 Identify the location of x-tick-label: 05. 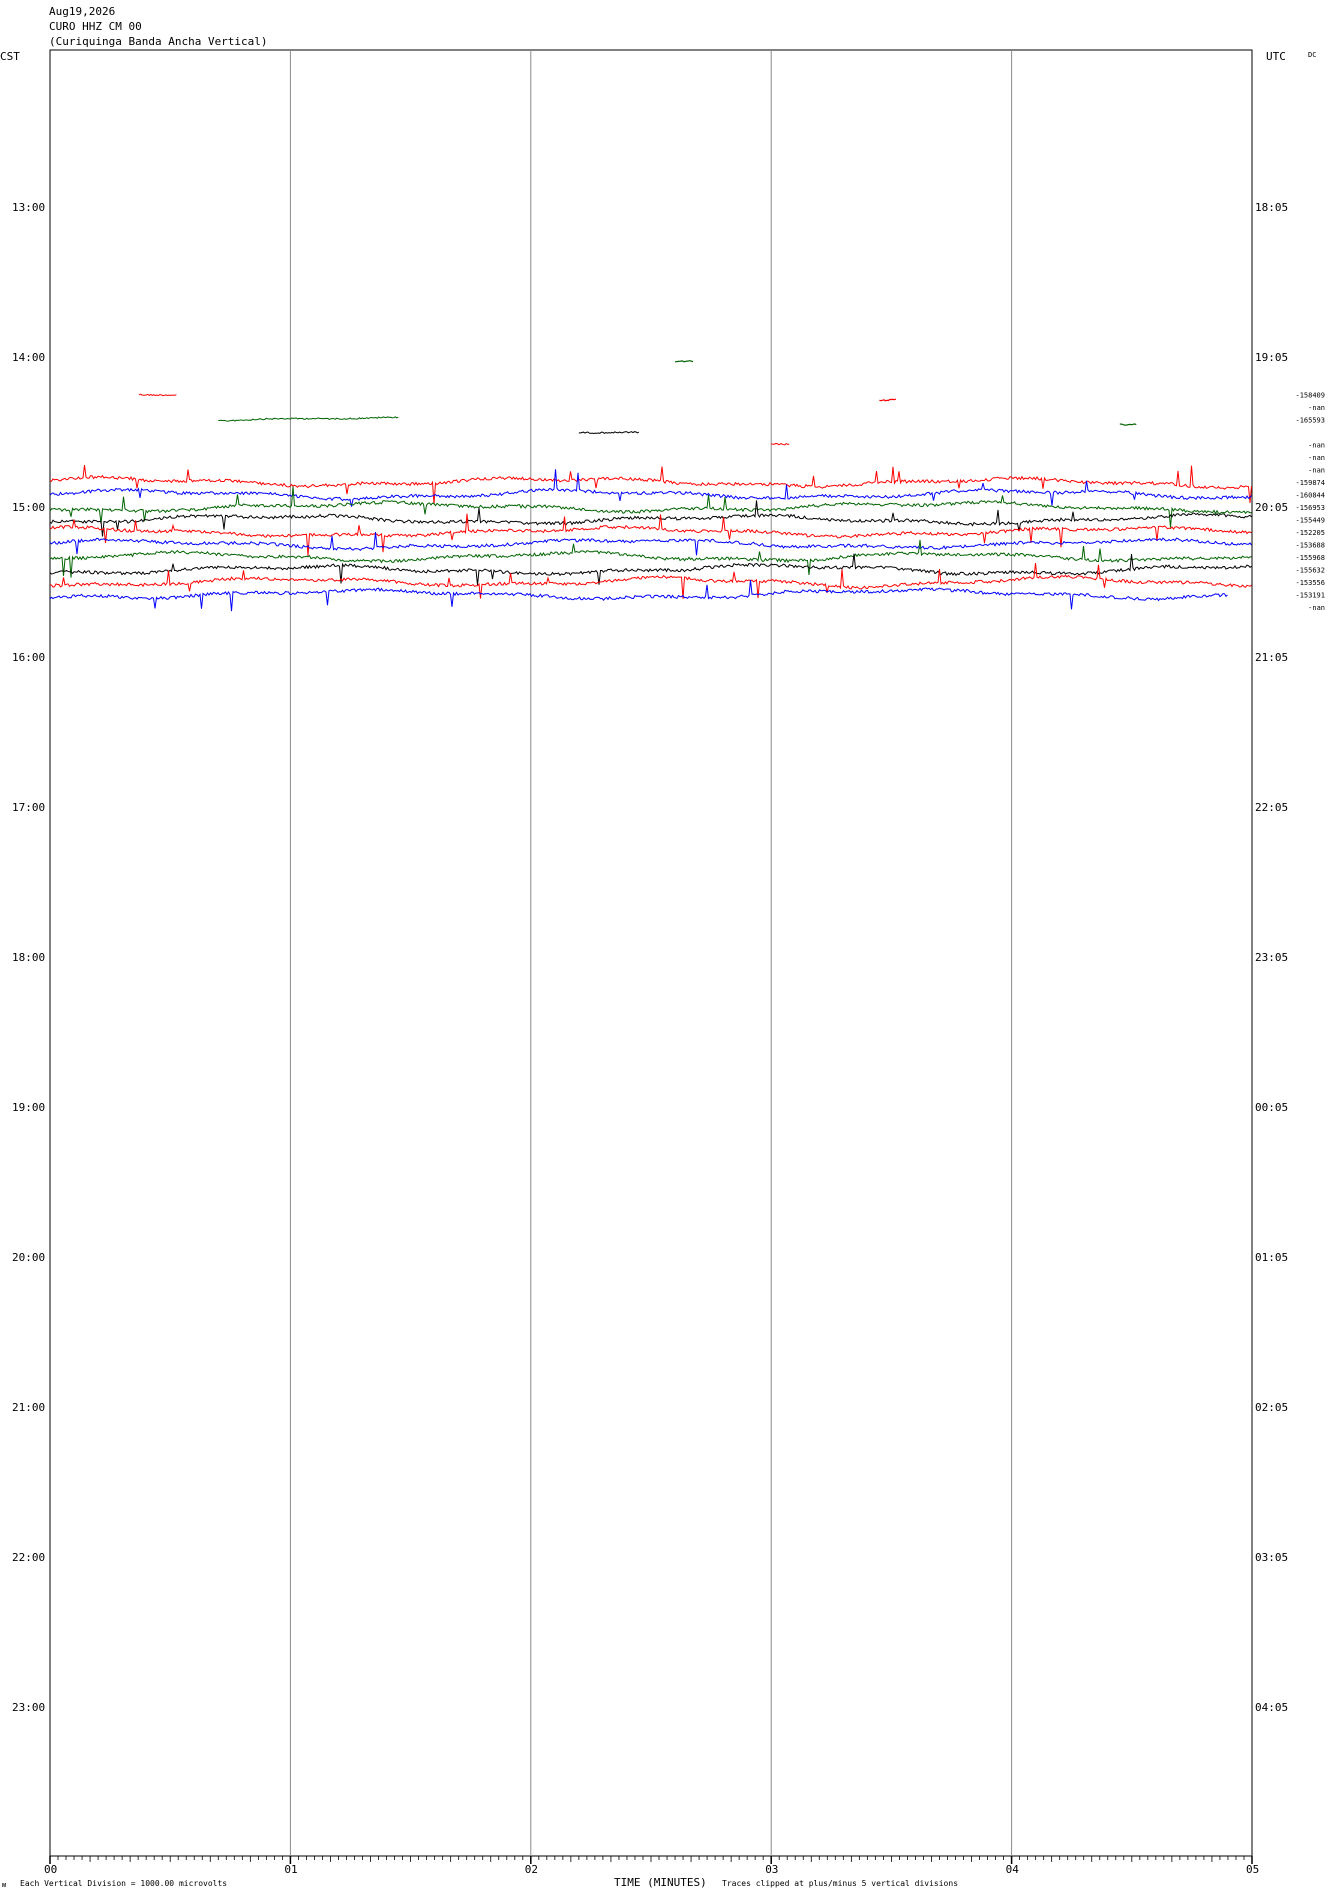
(1252, 1869).